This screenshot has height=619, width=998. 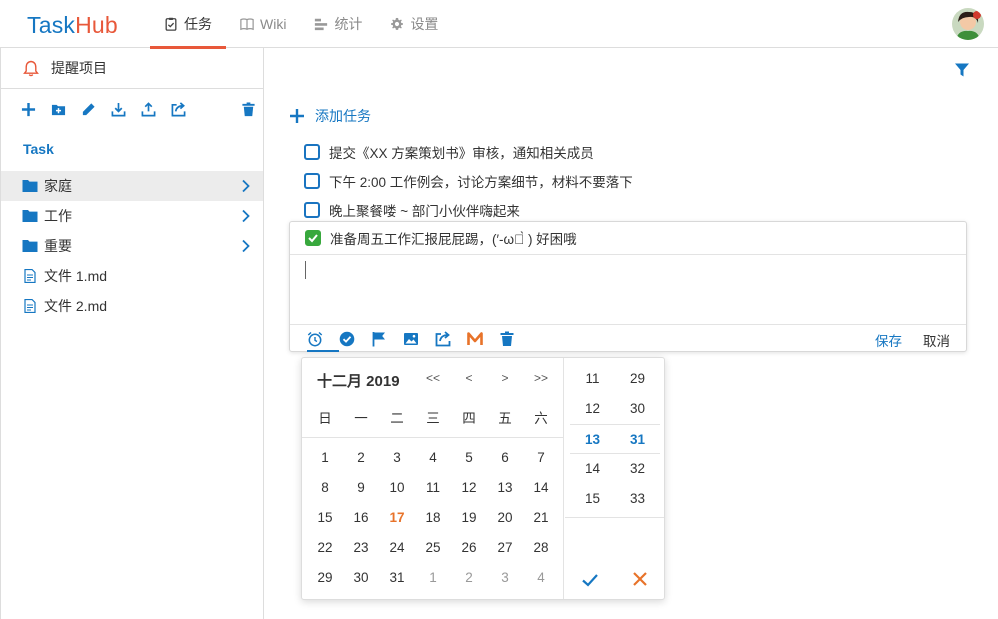 I want to click on hour-option: 11, so click(x=592, y=379).